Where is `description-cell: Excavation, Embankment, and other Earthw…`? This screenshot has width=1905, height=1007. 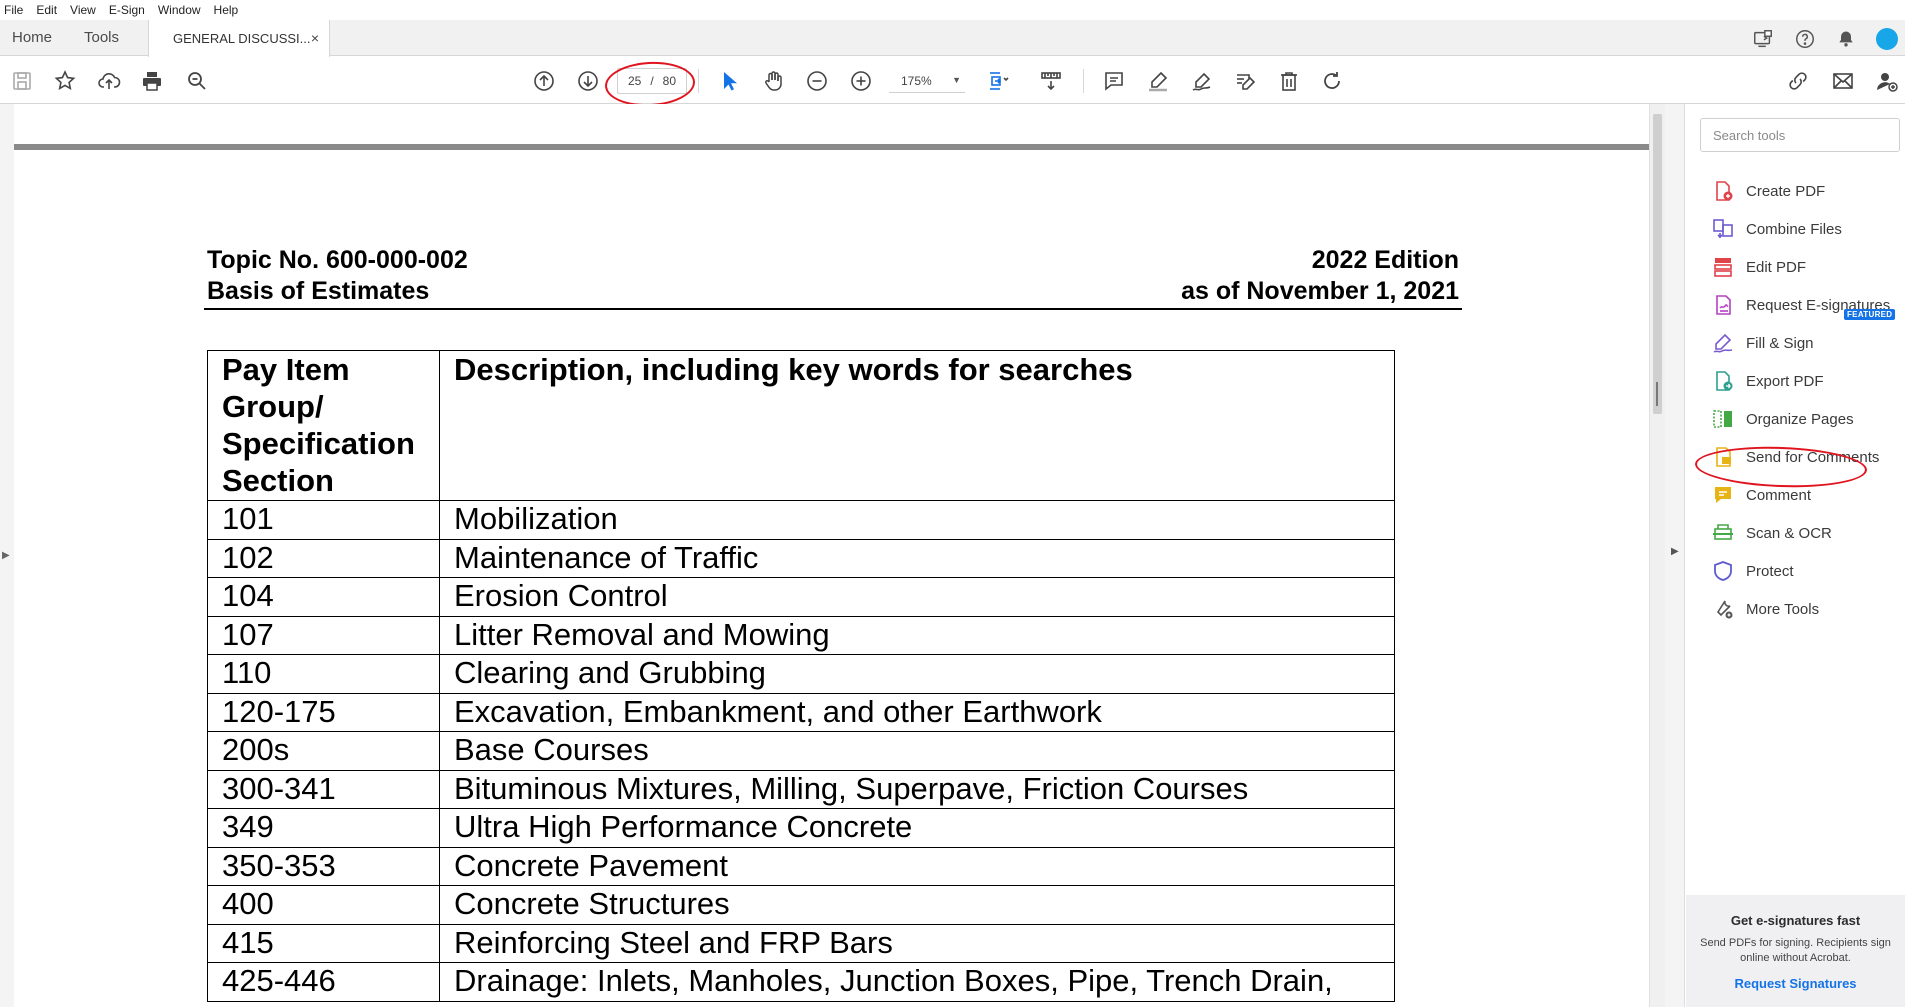 description-cell: Excavation, Embankment, and other Earthw… is located at coordinates (917, 712).